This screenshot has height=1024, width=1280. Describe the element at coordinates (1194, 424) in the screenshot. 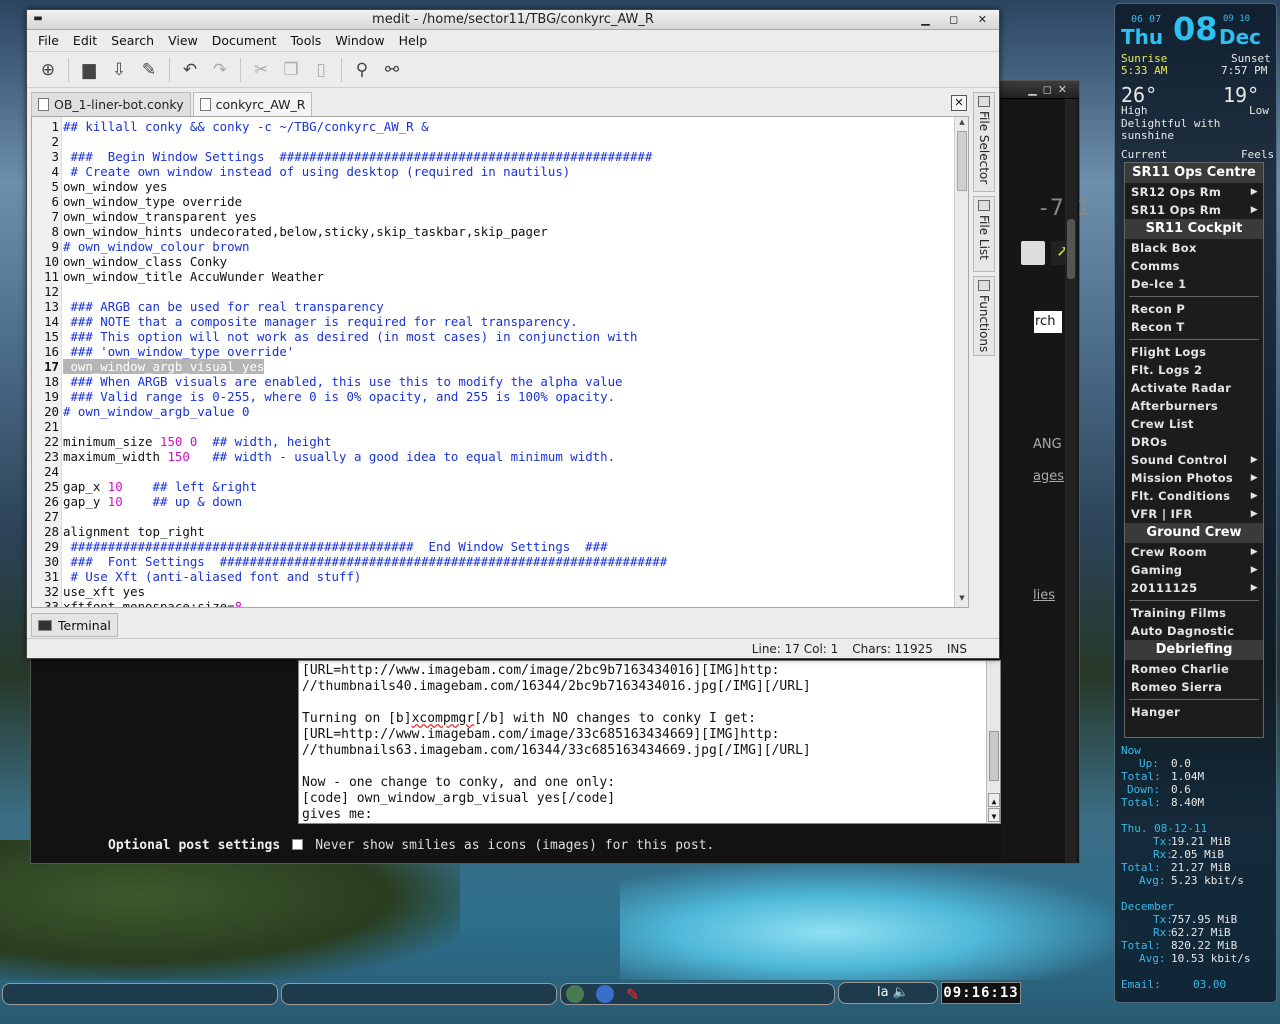

I see `menu-item: Crew List` at that location.